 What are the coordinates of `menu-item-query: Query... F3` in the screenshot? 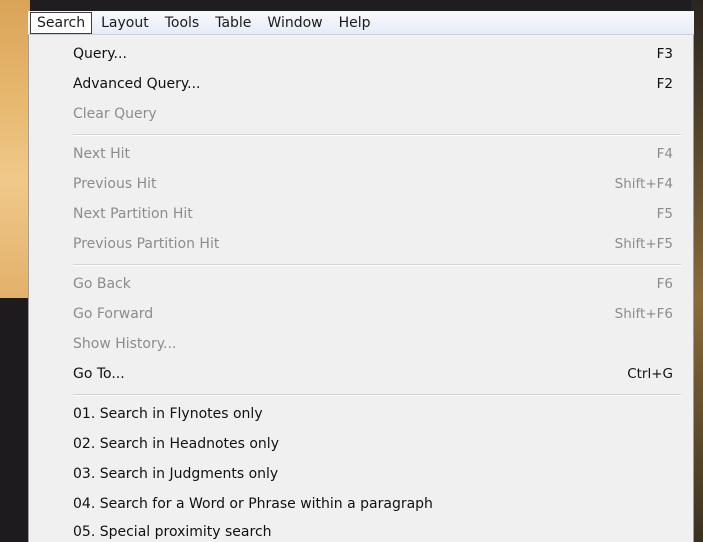 It's located at (373, 54).